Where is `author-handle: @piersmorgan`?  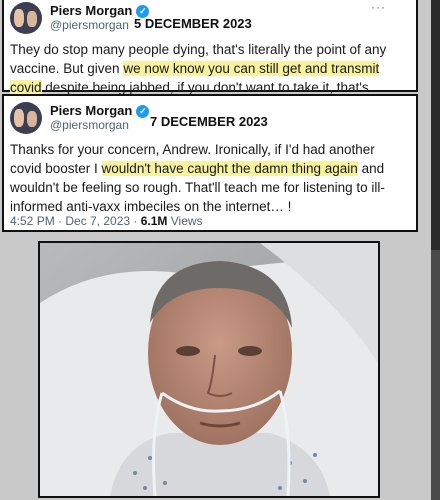
author-handle: @piersmorgan is located at coordinates (99, 125).